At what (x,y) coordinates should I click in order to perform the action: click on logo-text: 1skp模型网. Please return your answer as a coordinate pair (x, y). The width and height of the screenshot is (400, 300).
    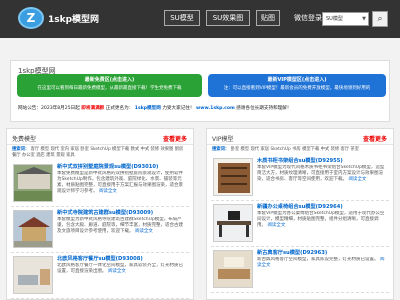
    Looking at the image, I should click on (74, 20).